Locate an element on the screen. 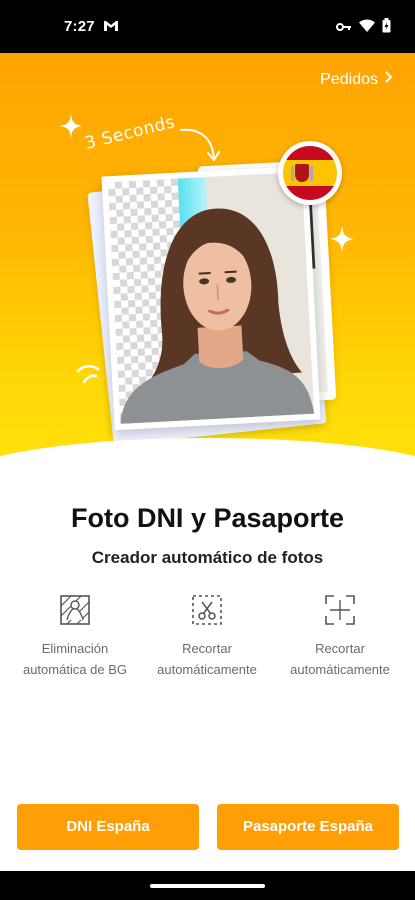  battery-icon is located at coordinates (386, 28).